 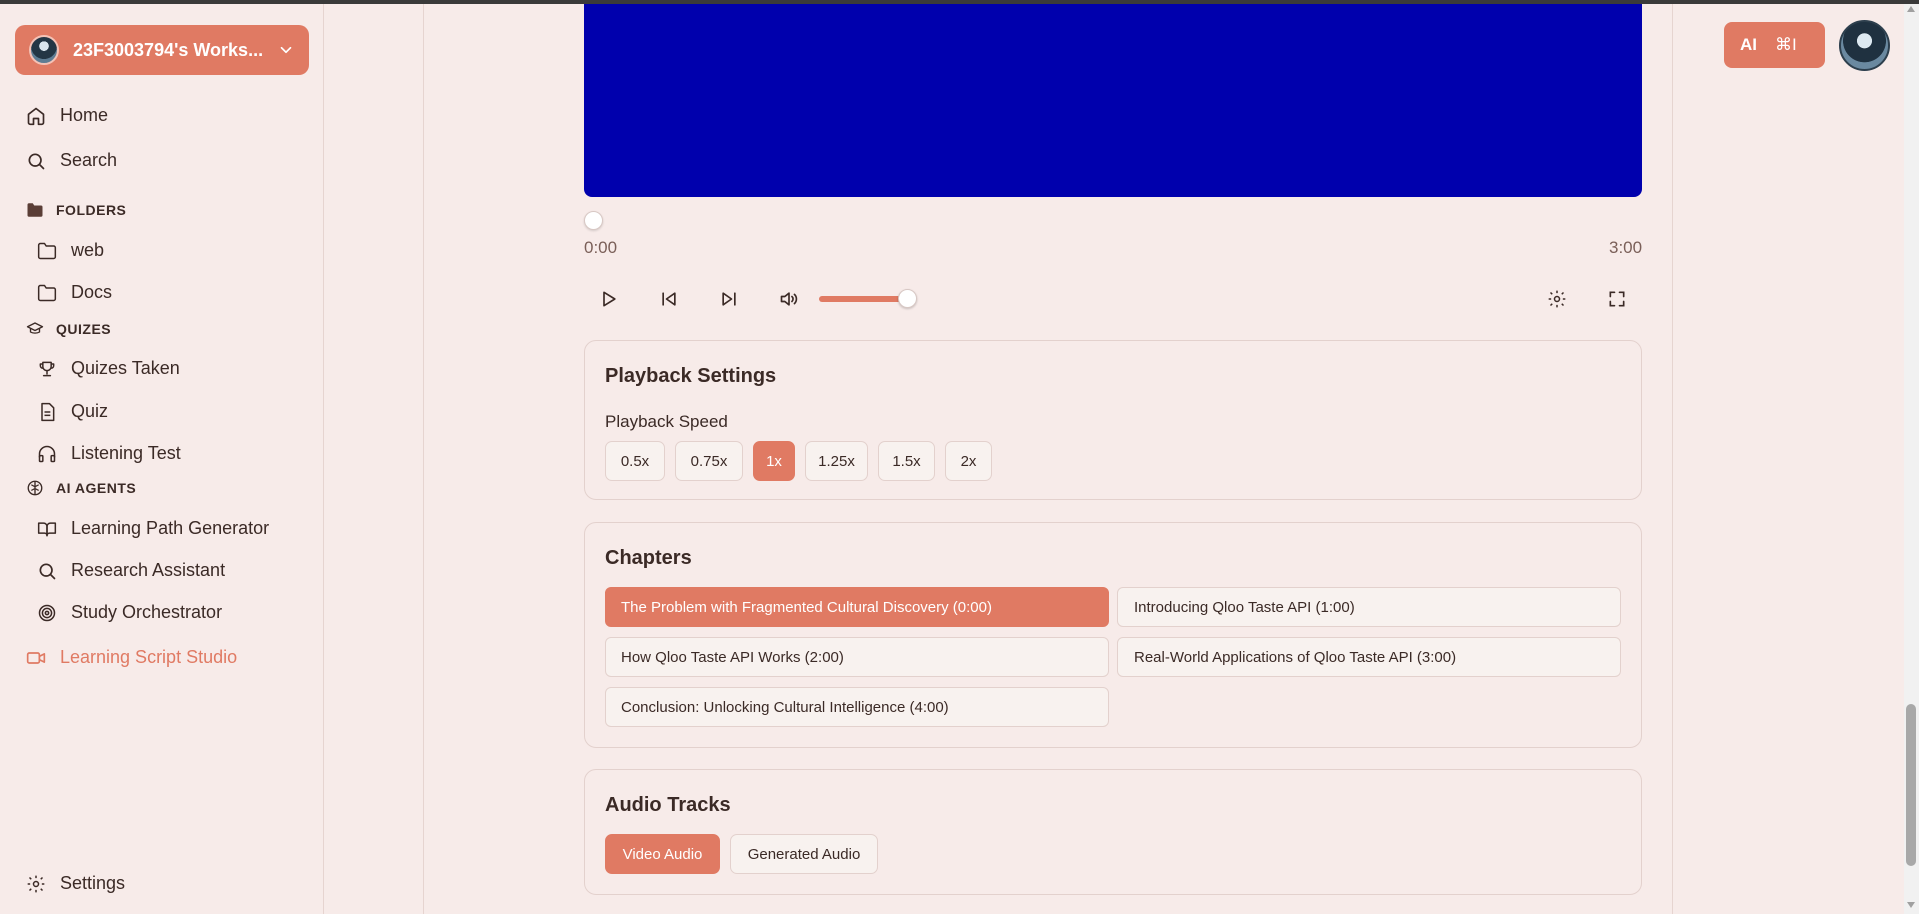 I want to click on volume-slider-track, so click(x=863, y=299).